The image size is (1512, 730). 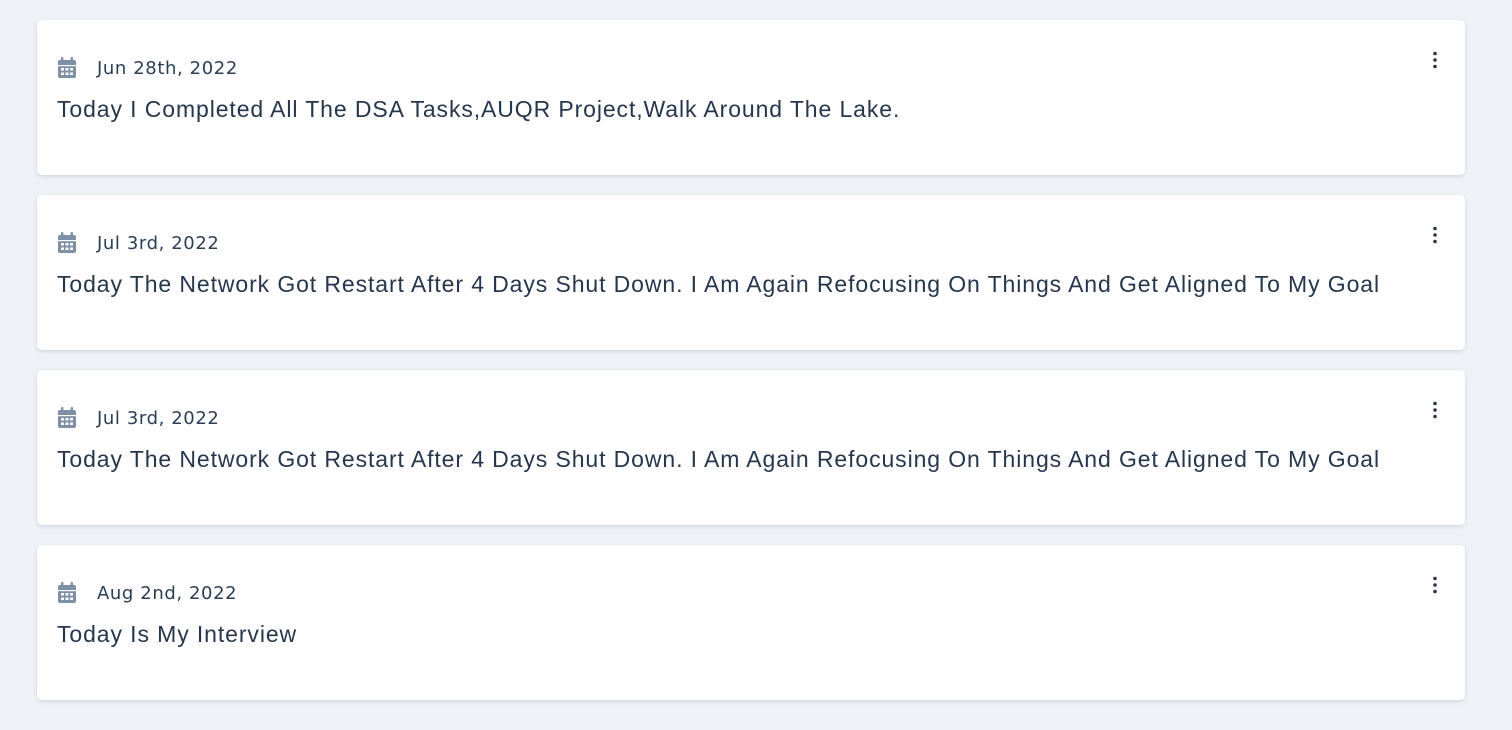 What do you see at coordinates (167, 593) in the screenshot?
I see `entry-date: Aug 2nd, 2022` at bounding box center [167, 593].